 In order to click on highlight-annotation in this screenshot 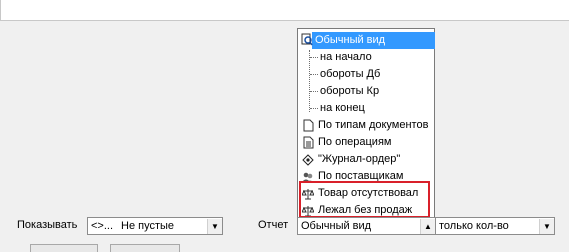, I will do `click(364, 199)`.